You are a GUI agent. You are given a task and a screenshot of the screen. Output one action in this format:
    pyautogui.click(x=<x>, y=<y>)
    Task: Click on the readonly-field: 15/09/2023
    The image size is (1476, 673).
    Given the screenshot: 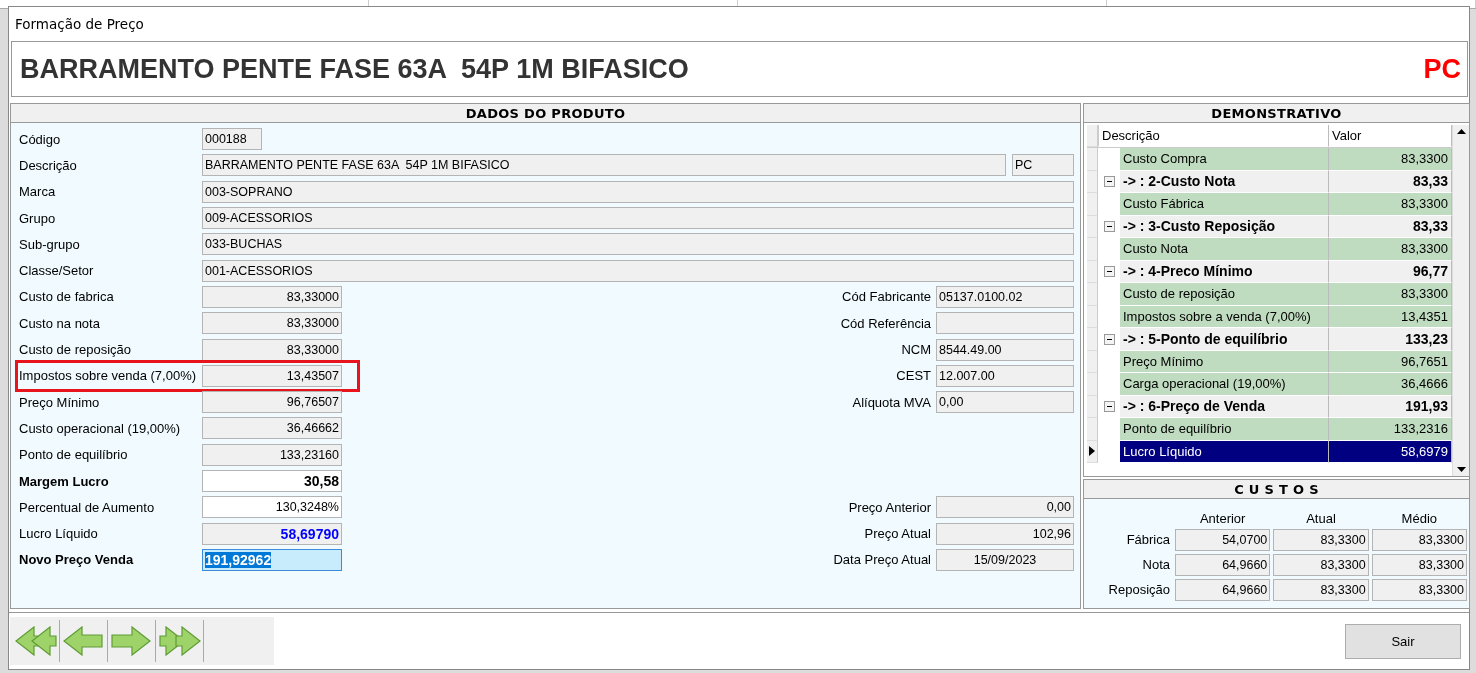 What is the action you would take?
    pyautogui.click(x=1005, y=559)
    